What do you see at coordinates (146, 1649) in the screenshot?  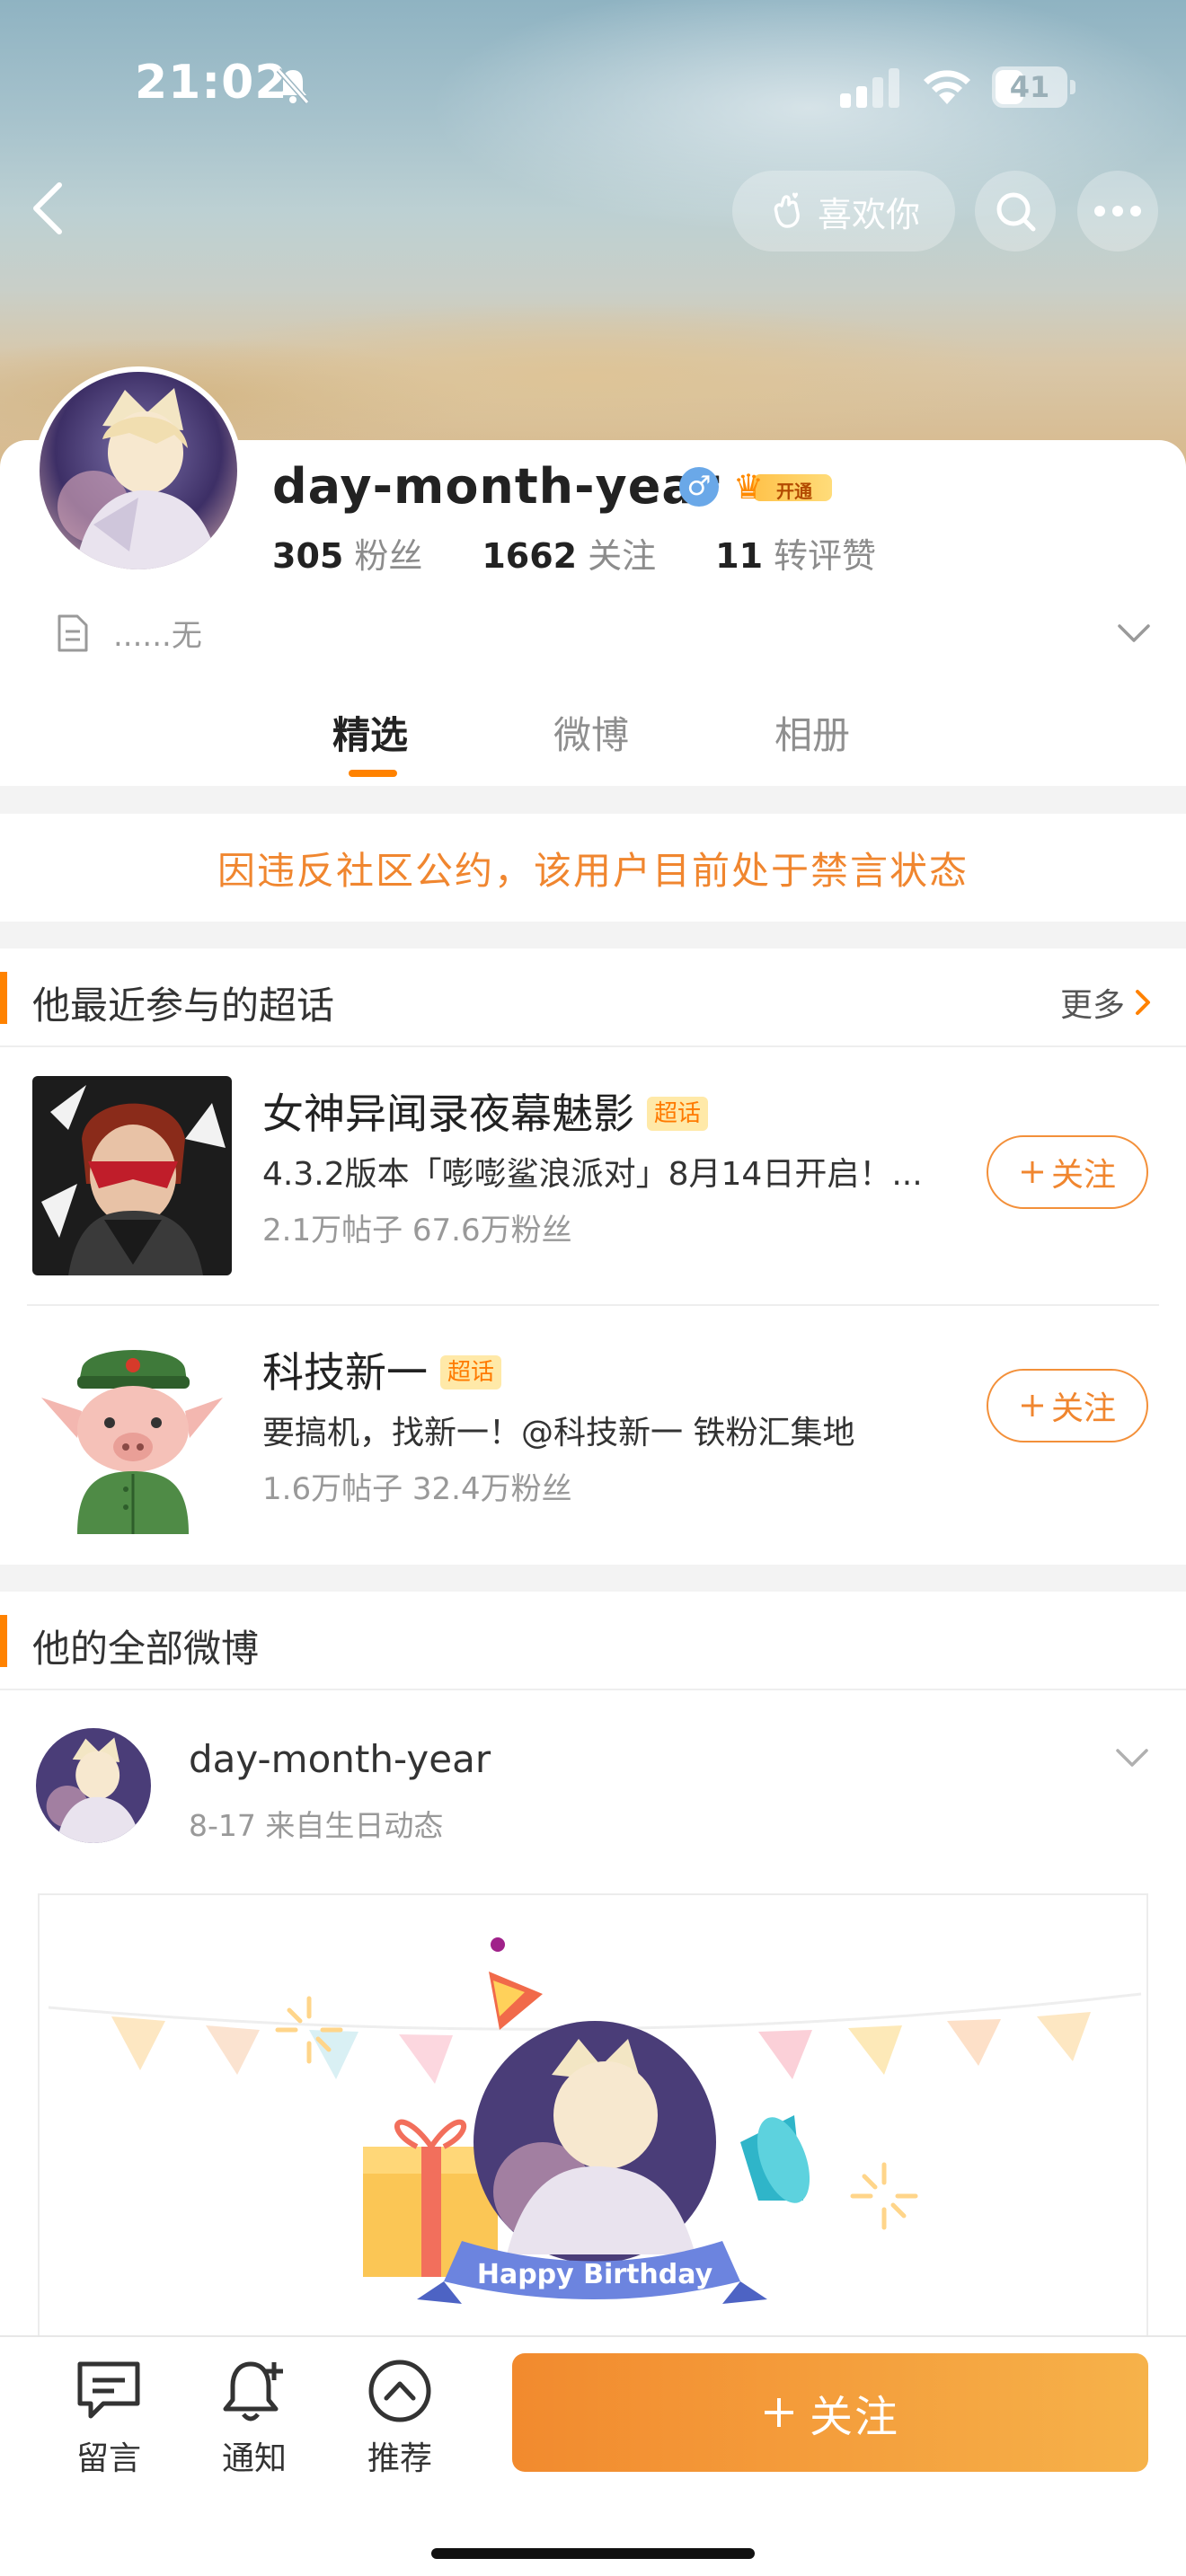 I see `section-title: 他的全部微博` at bounding box center [146, 1649].